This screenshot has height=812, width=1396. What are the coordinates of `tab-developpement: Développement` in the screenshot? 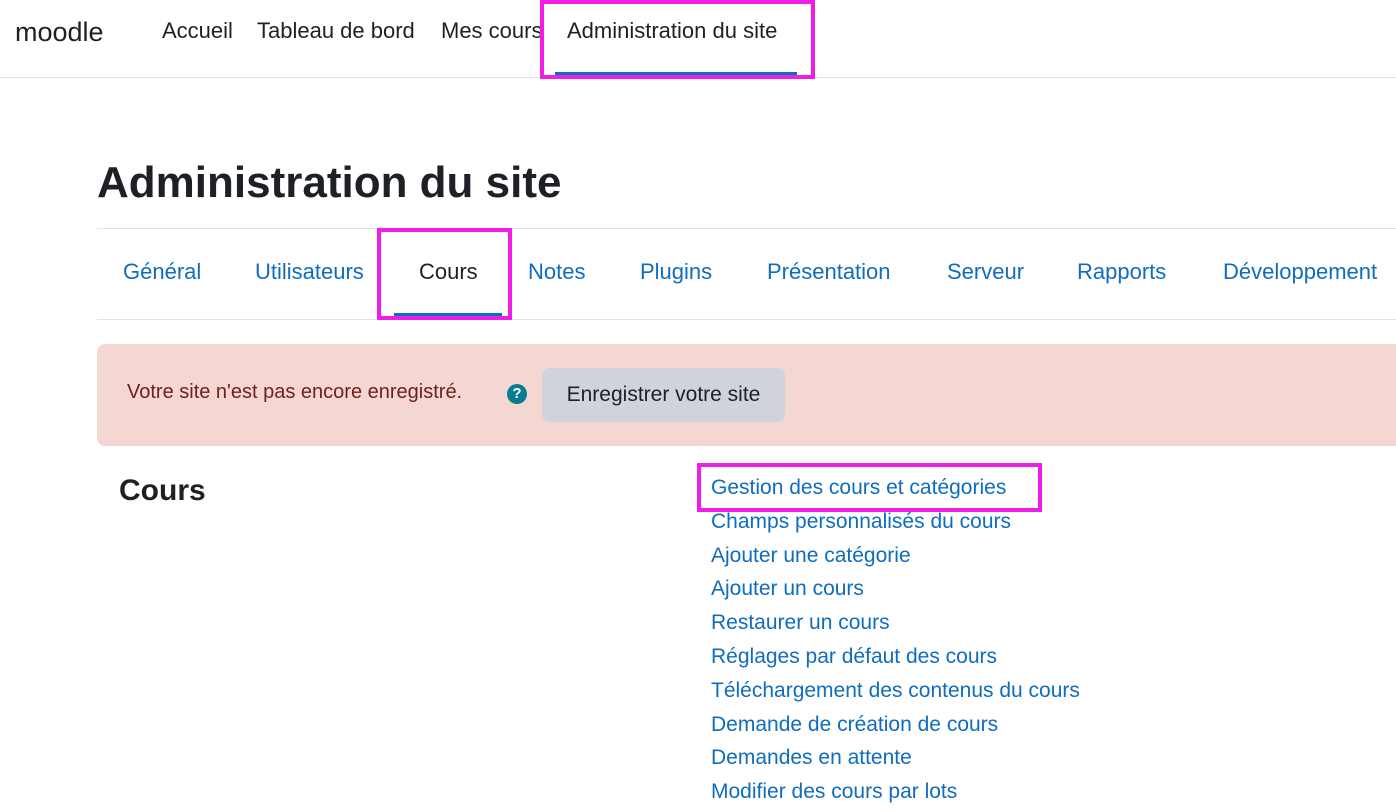 It's located at (1300, 272).